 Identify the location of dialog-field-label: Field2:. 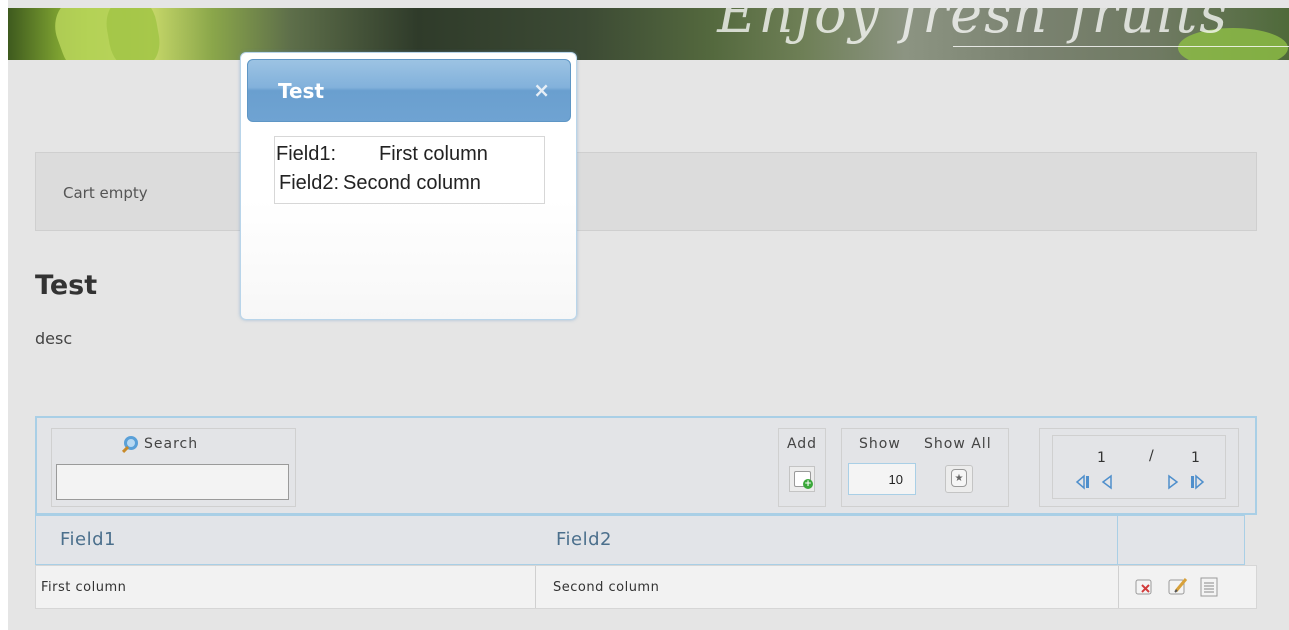
(309, 183).